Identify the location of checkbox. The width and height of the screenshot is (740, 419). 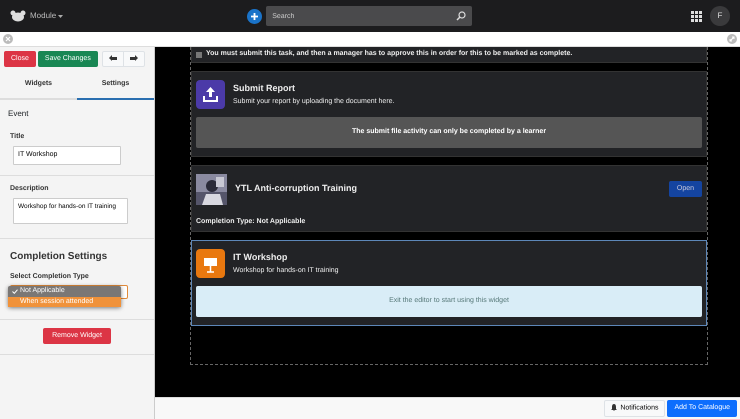
(199, 55).